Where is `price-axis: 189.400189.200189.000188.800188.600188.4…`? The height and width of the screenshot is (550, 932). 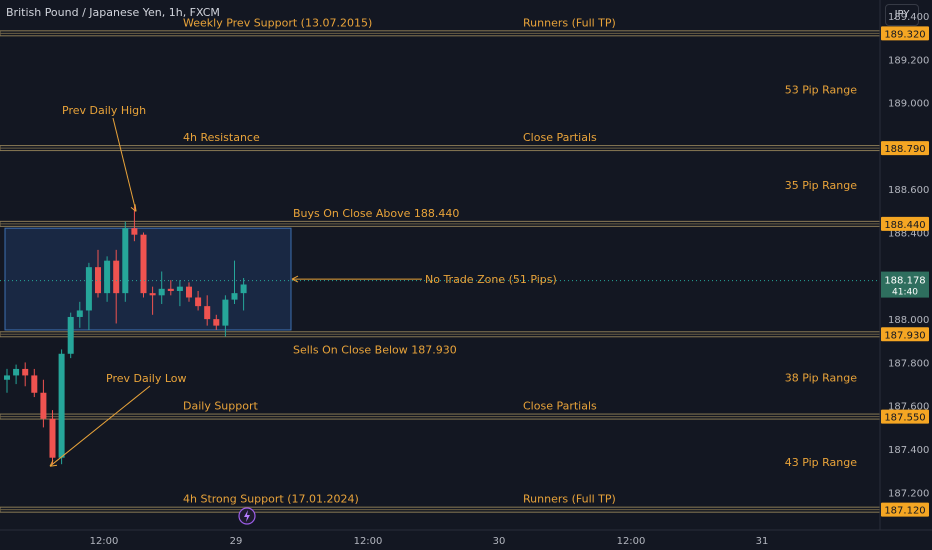
price-axis: 189.400189.200189.000188.800188.600188.4… is located at coordinates (904, 265).